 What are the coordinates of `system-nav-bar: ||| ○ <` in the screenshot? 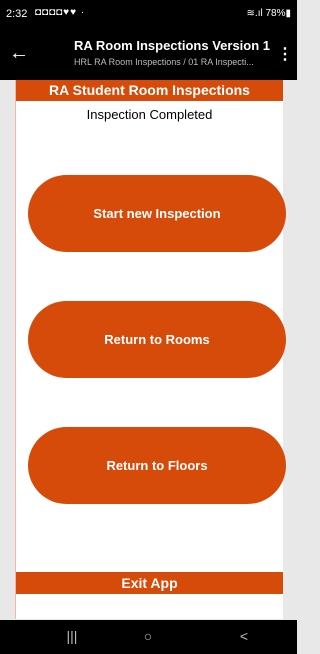 It's located at (148, 637).